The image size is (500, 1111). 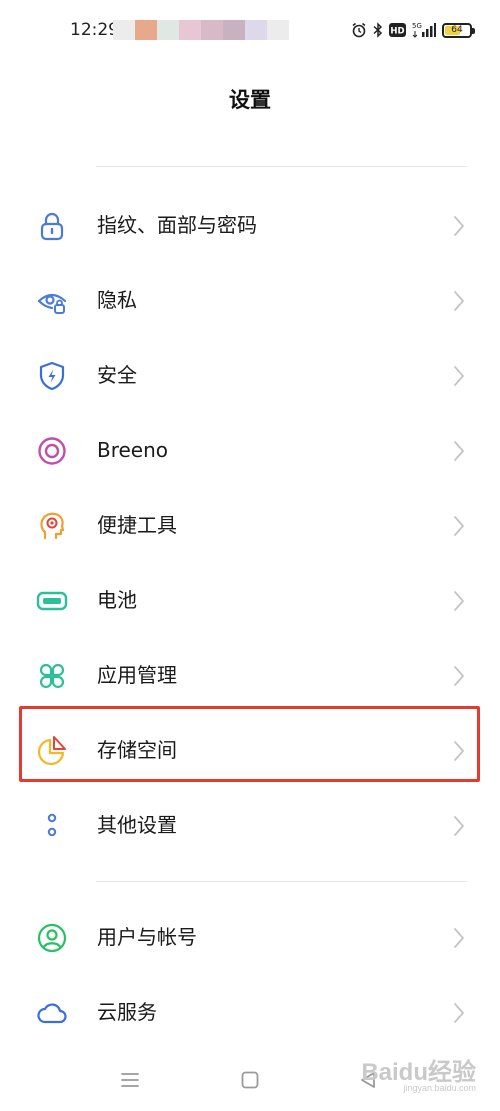 I want to click on settings-item-cloud-service: 云服务, so click(x=250, y=1012).